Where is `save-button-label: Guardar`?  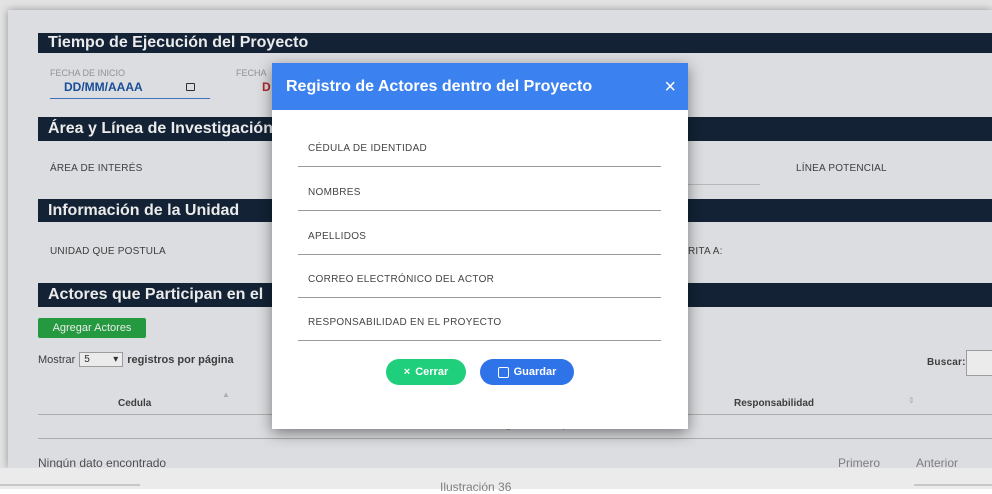 save-button-label: Guardar is located at coordinates (535, 372).